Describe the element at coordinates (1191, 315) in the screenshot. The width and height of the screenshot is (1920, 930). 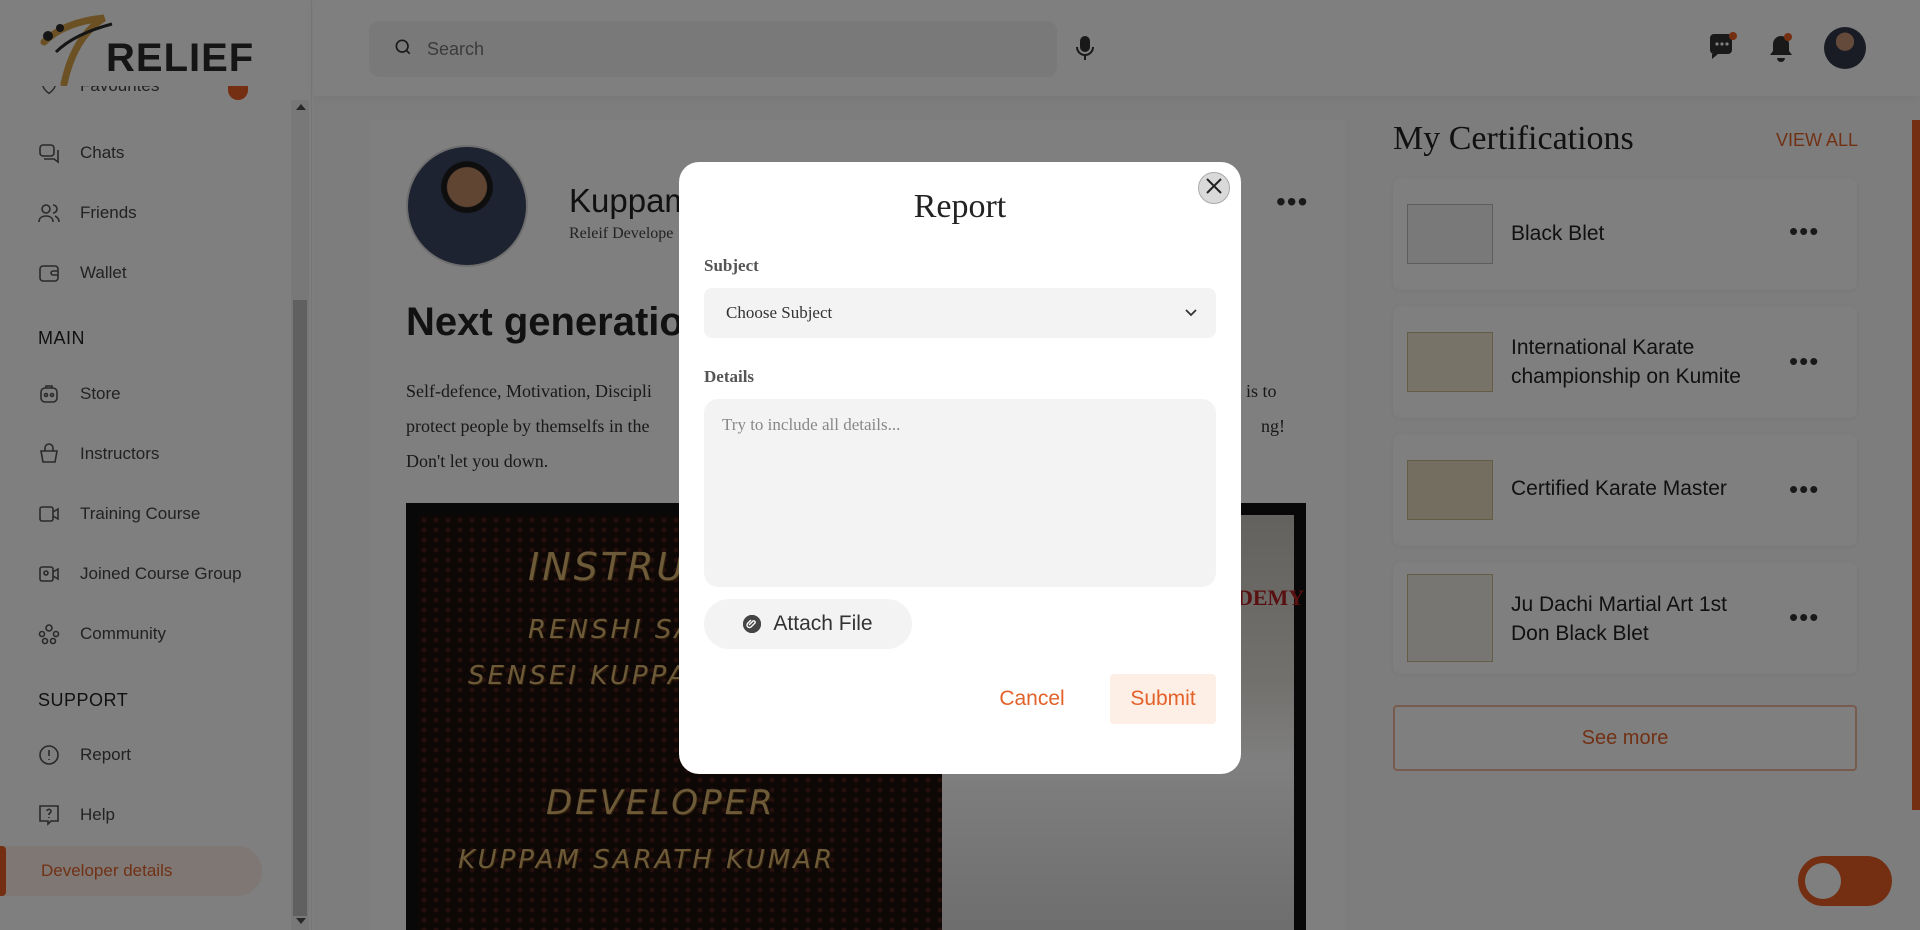
I see `chevron-down-icon` at that location.